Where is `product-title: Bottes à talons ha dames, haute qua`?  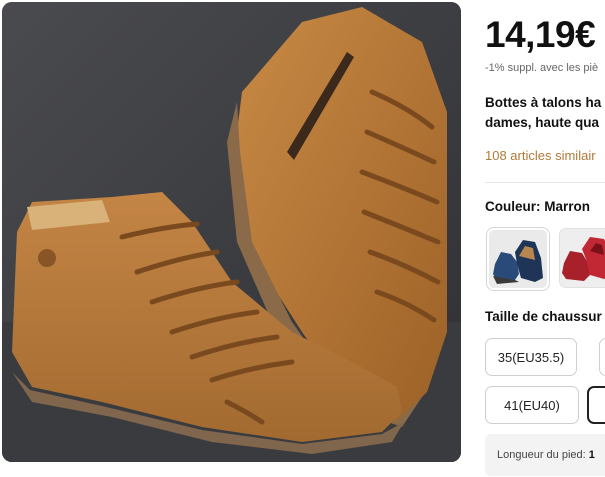 product-title: Bottes à talons ha dames, haute qua is located at coordinates (545, 113).